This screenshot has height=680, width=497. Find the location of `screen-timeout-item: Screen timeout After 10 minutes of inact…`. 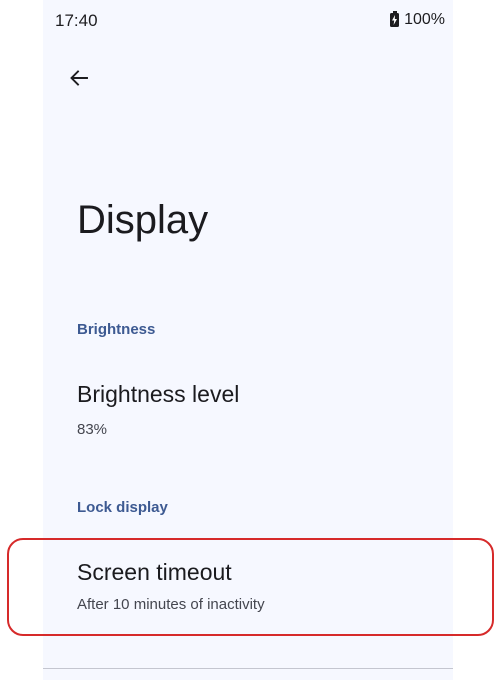

screen-timeout-item: Screen timeout After 10 minutes of inact… is located at coordinates (248, 589).